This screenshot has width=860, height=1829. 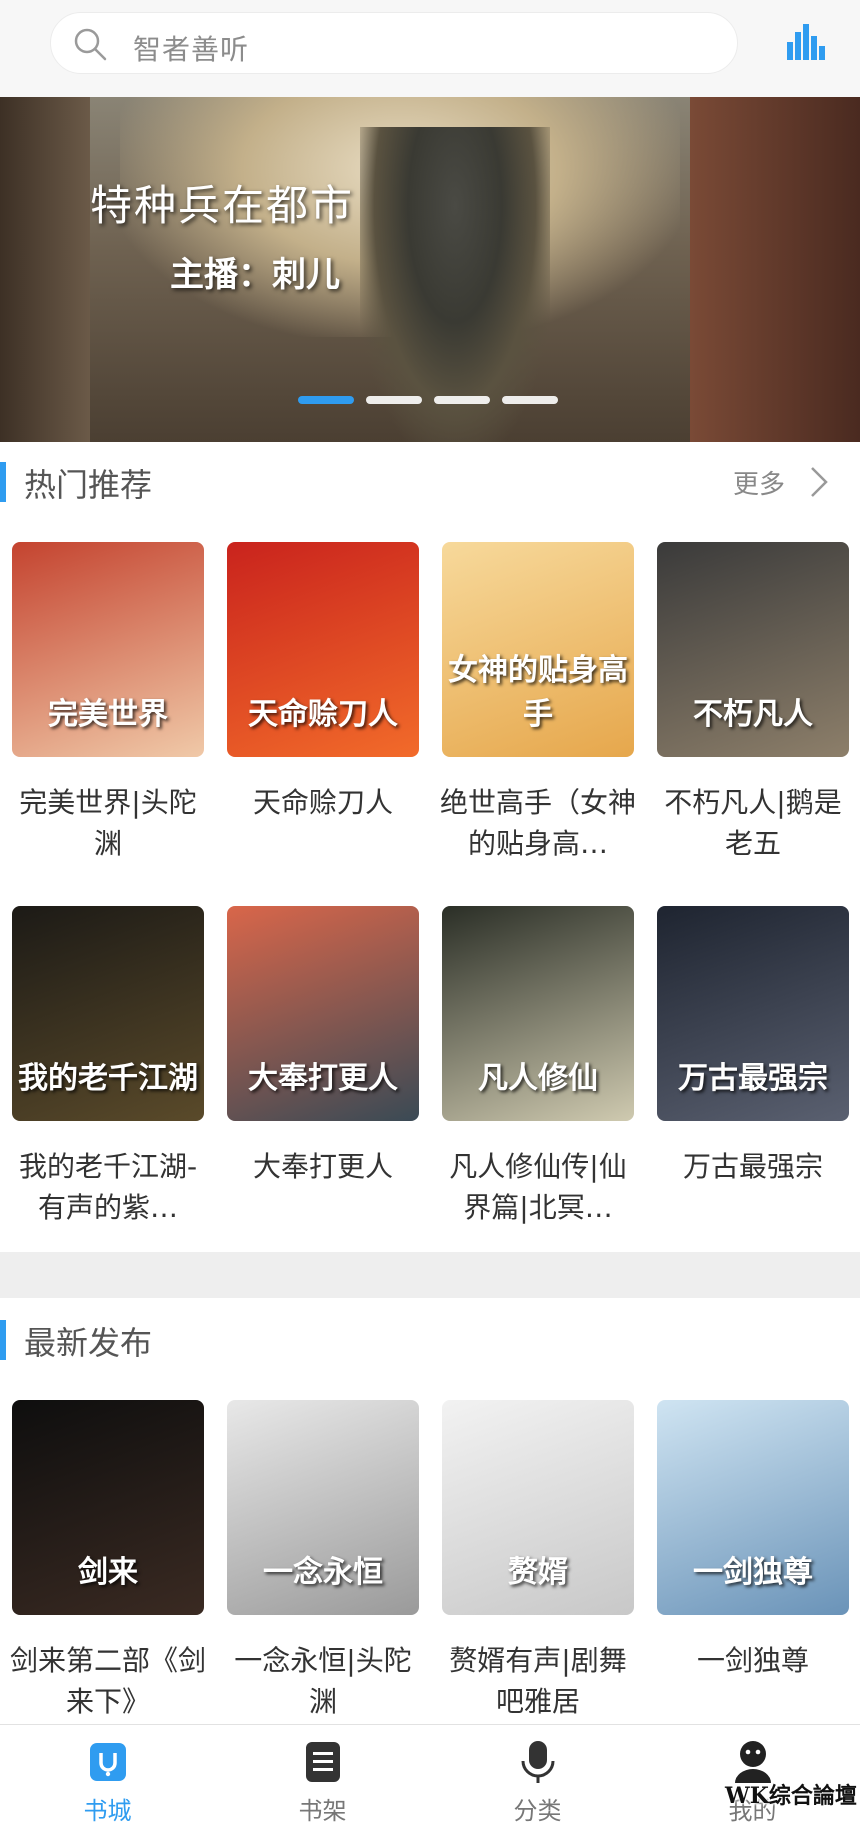 I want to click on book-cover-title: 赘婿, so click(x=538, y=1572).